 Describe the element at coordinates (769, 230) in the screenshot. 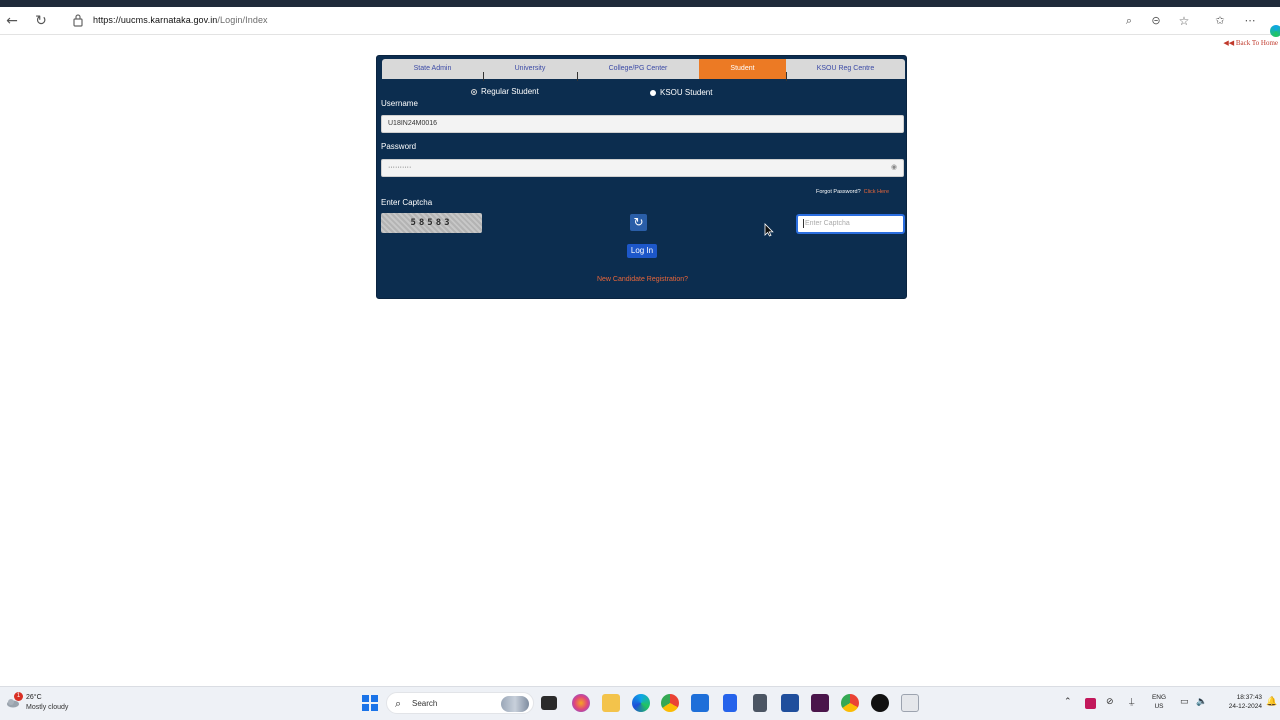

I see `mouse-cursor-icon` at that location.